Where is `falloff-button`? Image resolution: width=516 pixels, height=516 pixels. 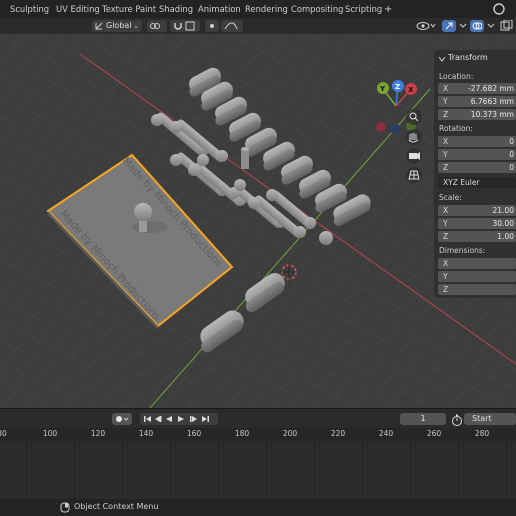
falloff-button is located at coordinates (232, 26).